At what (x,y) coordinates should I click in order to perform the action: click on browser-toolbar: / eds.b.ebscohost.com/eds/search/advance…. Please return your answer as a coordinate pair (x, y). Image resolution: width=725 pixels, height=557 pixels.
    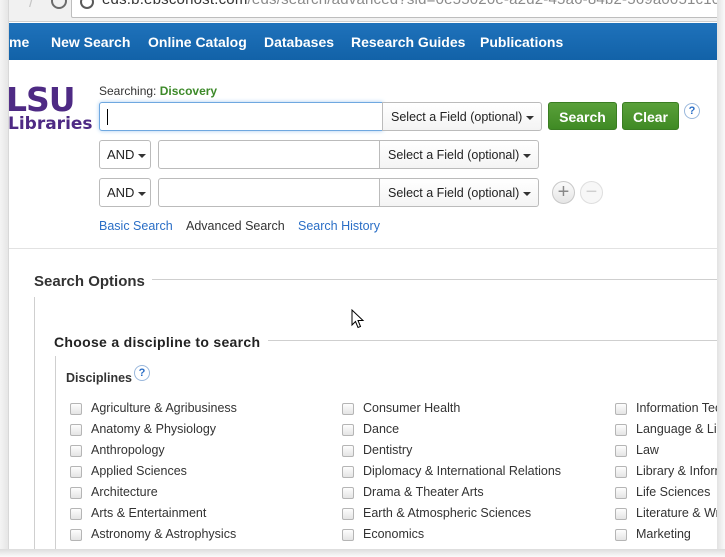
    Looking at the image, I should click on (365, 11).